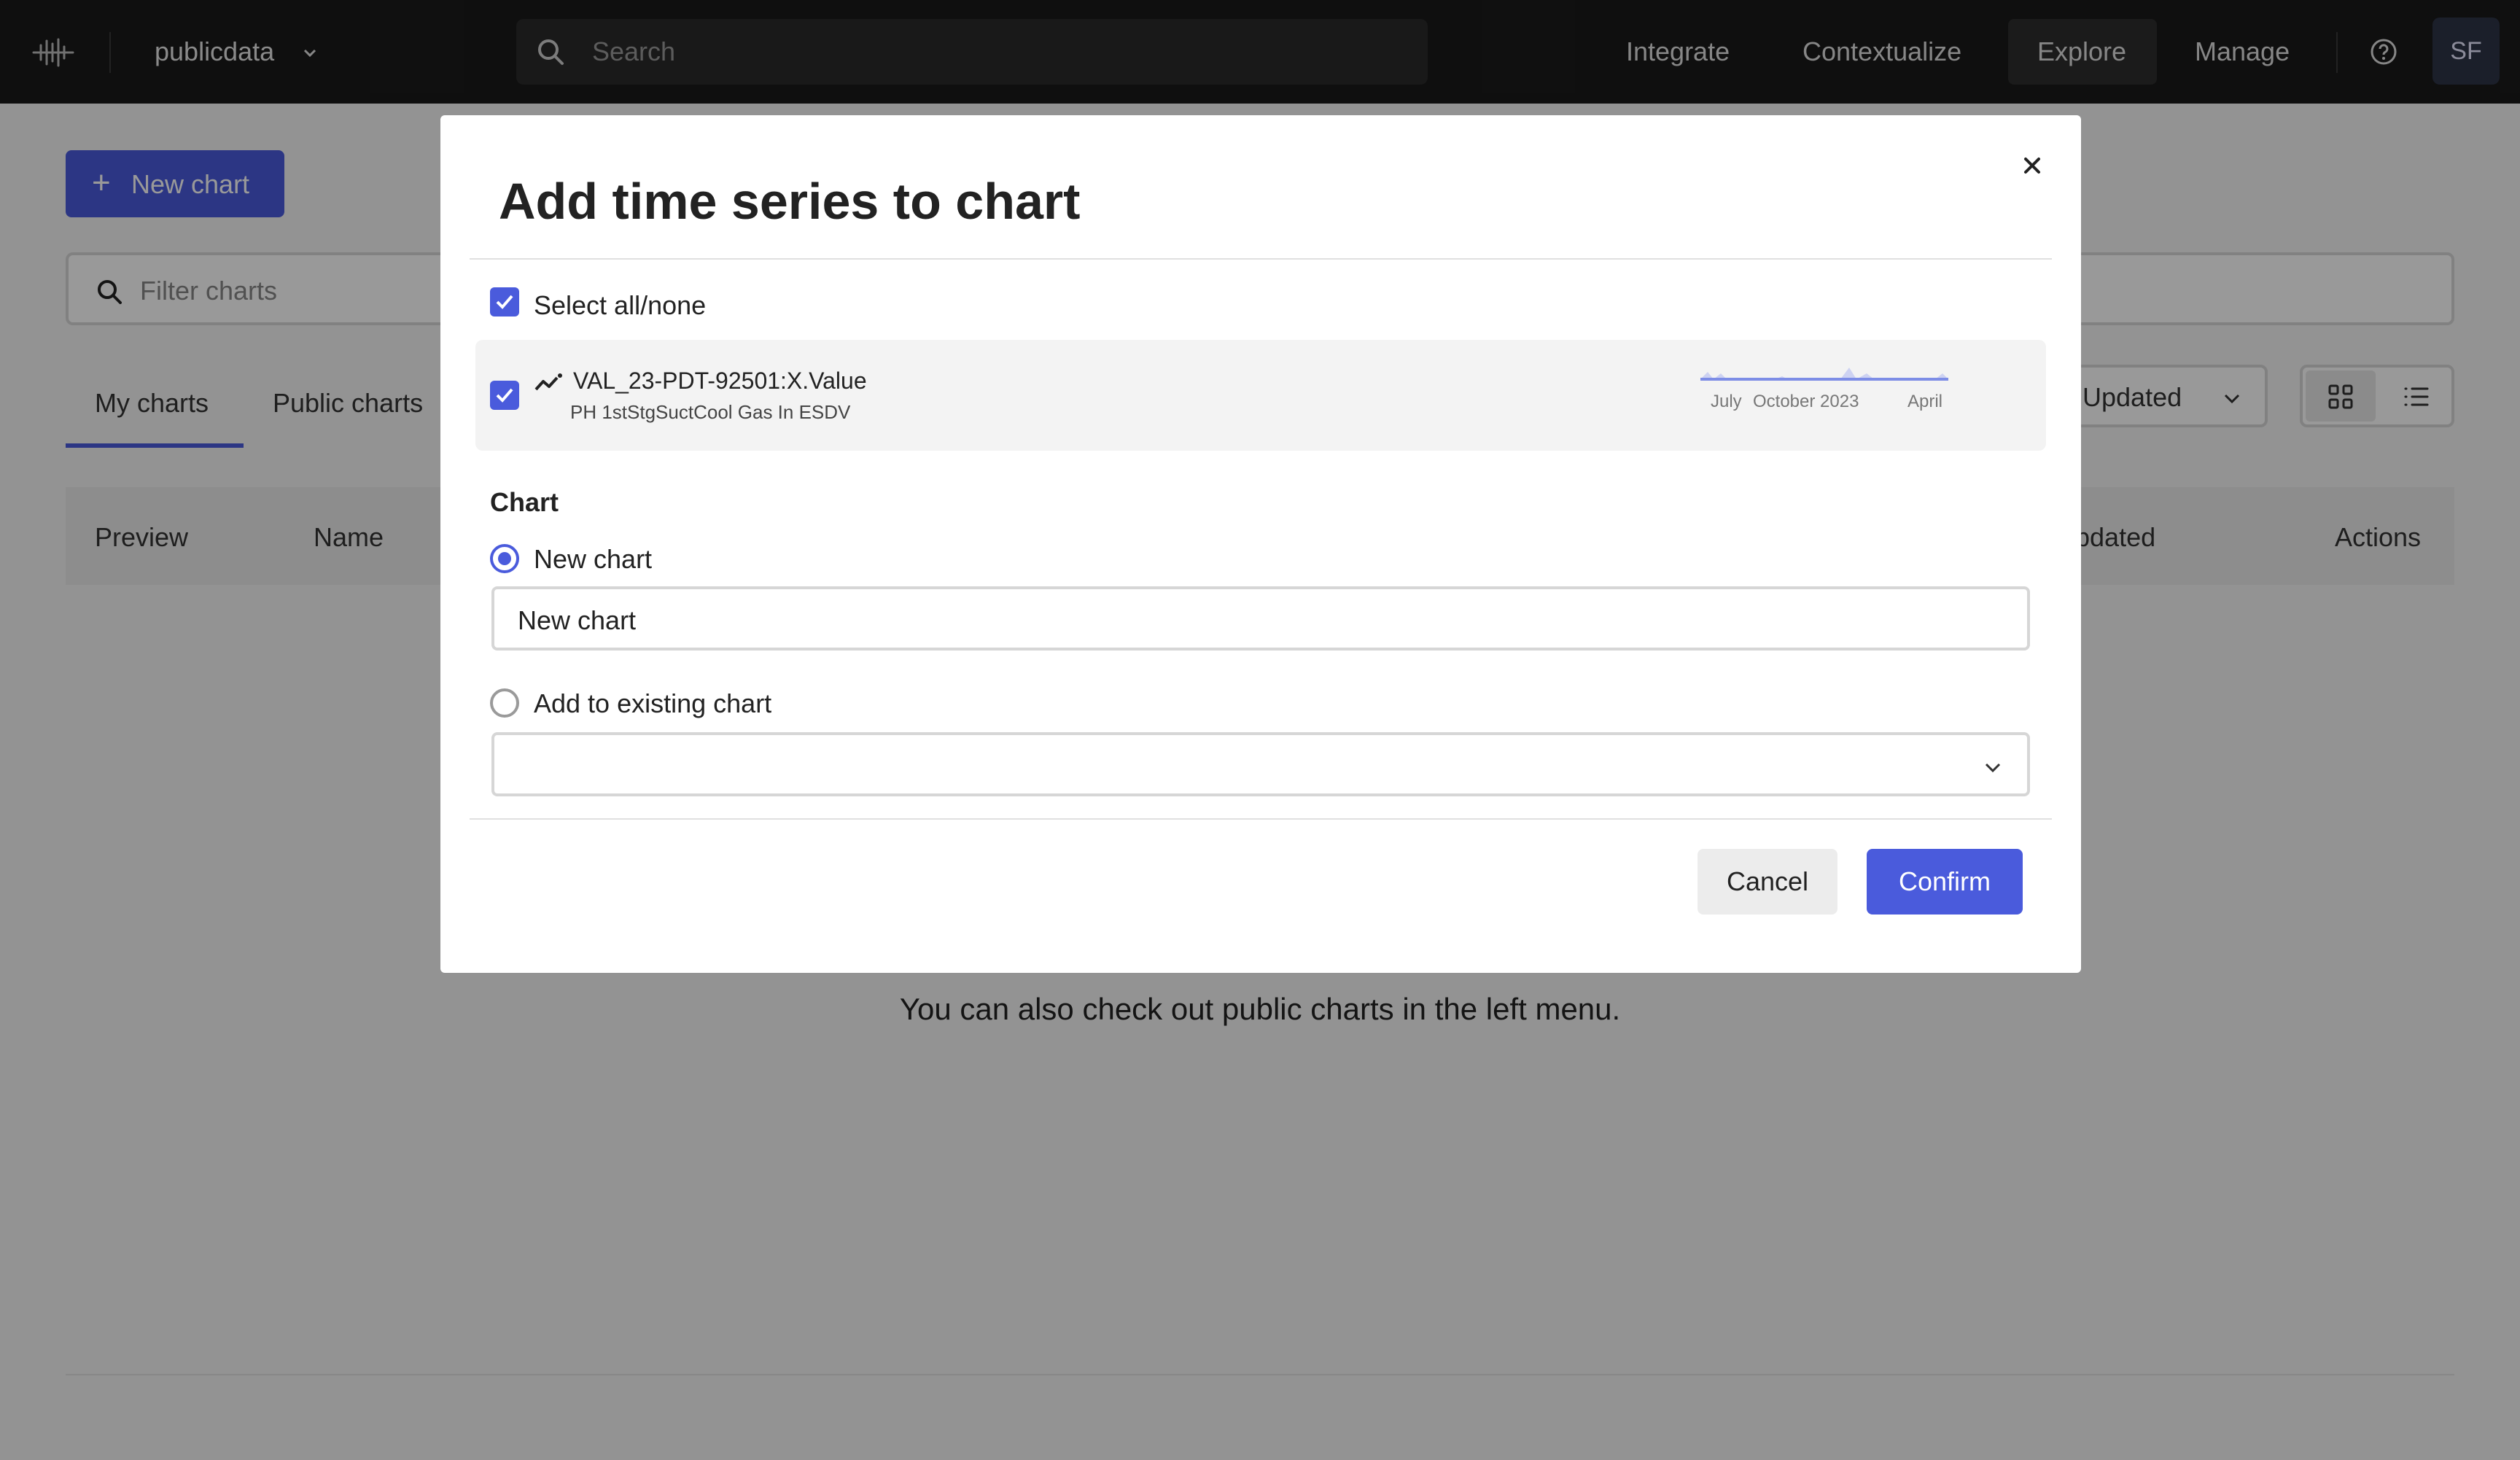 The width and height of the screenshot is (2520, 1460). What do you see at coordinates (1260, 52) in the screenshot?
I see `modal-backdrop-top` at bounding box center [1260, 52].